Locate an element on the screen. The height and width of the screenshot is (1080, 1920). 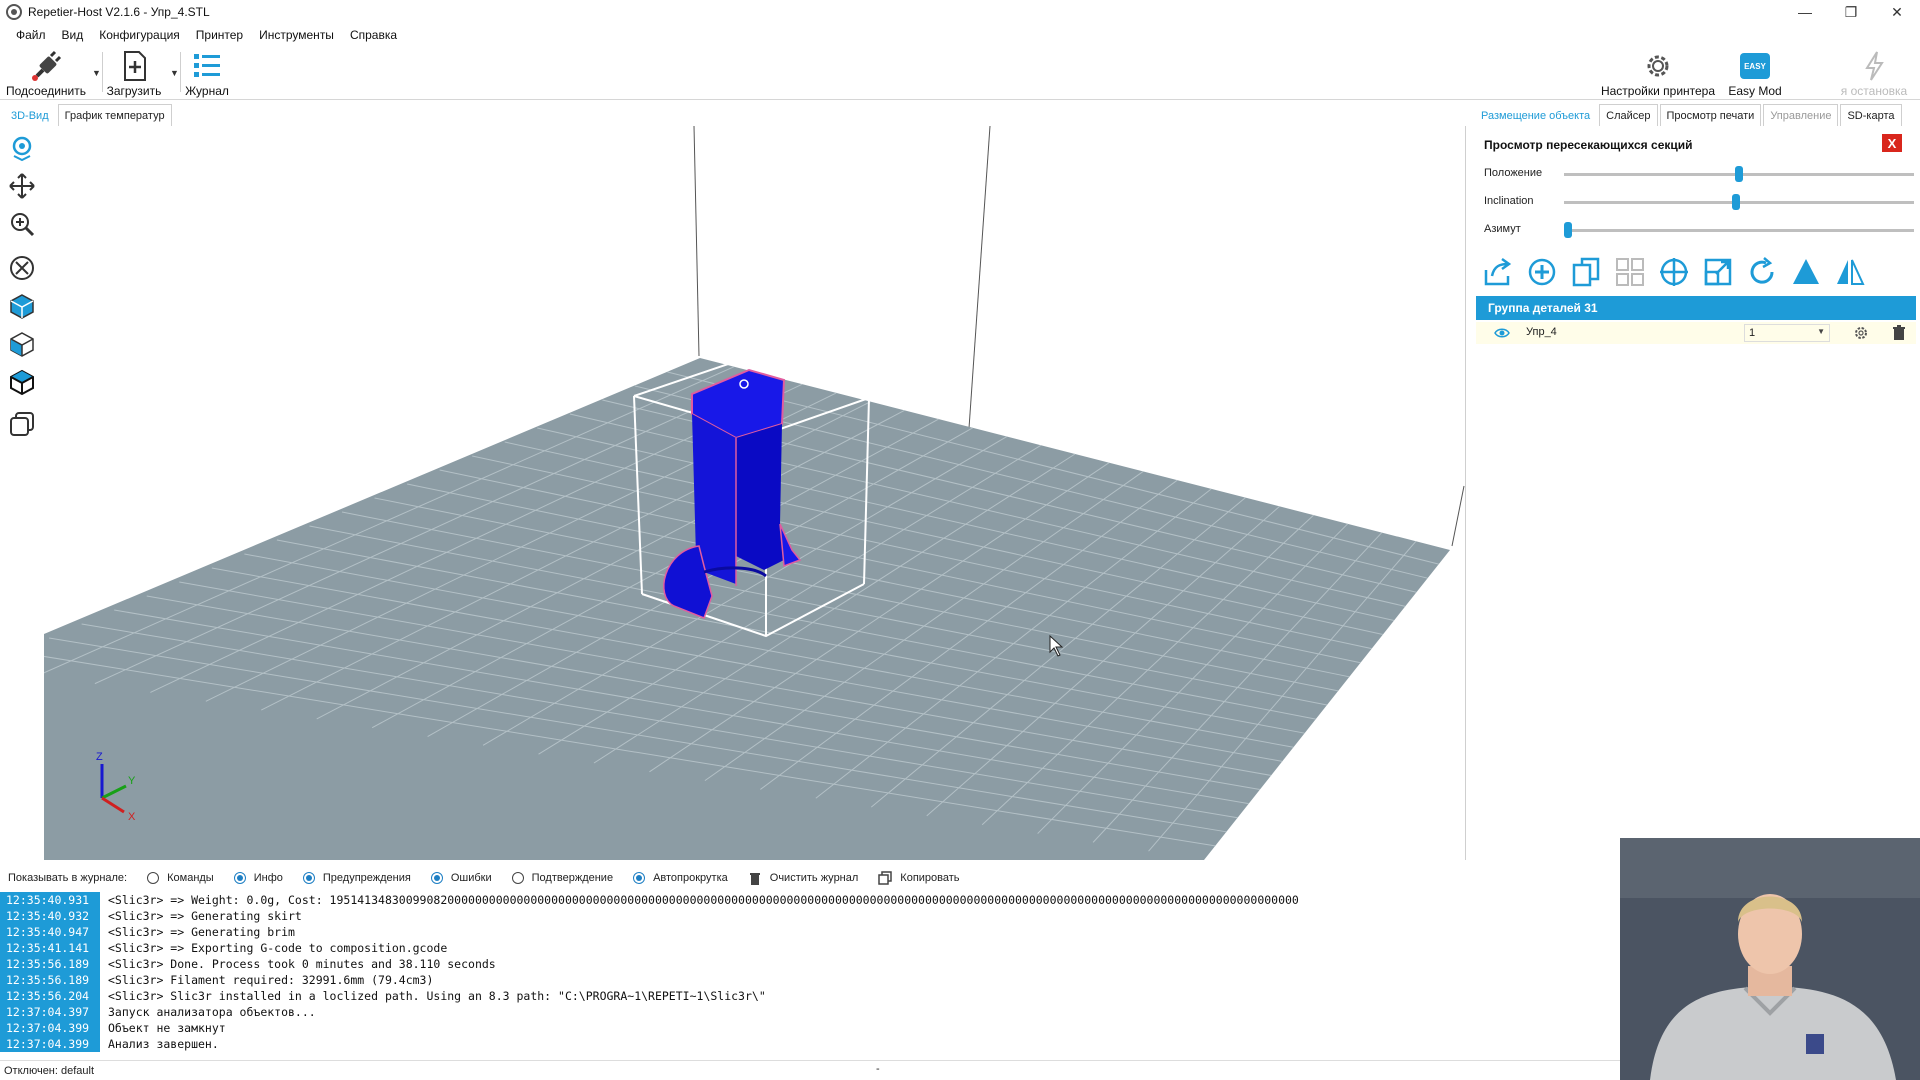
log-option-warnings: Предупреждения is located at coordinates (356, 878).